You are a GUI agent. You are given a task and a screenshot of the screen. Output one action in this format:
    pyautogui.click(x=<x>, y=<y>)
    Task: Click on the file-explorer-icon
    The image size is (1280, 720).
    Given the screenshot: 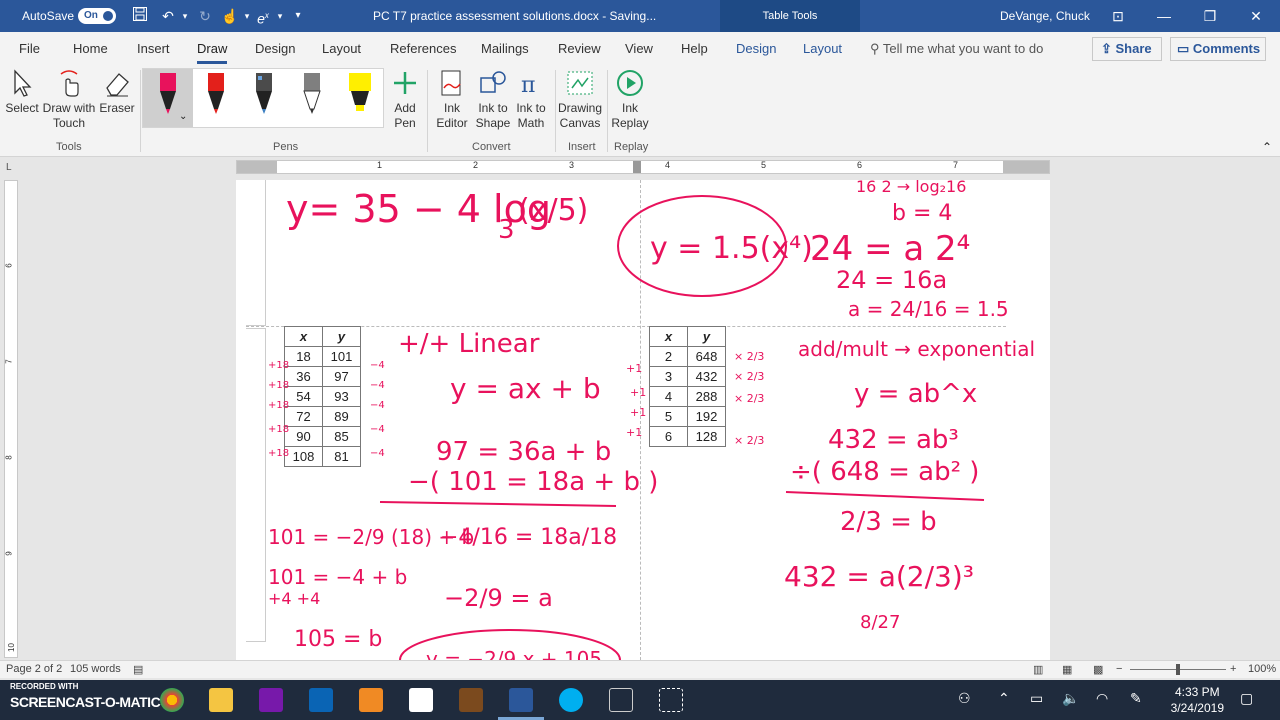 What is the action you would take?
    pyautogui.click(x=221, y=700)
    